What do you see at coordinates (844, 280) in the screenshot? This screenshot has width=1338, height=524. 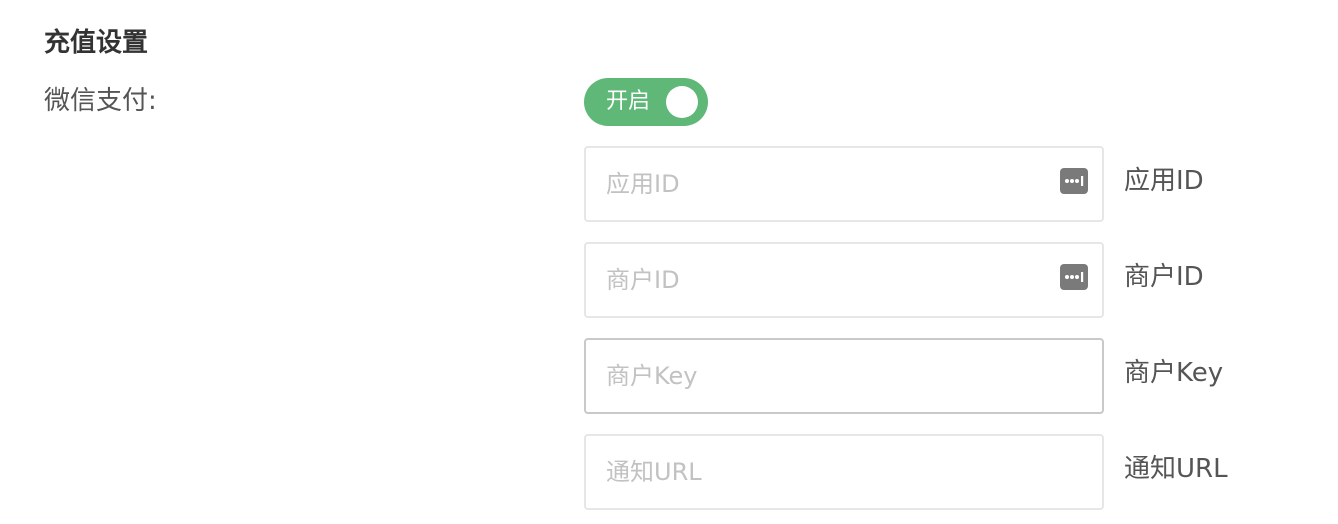 I see `merchant-id-input` at bounding box center [844, 280].